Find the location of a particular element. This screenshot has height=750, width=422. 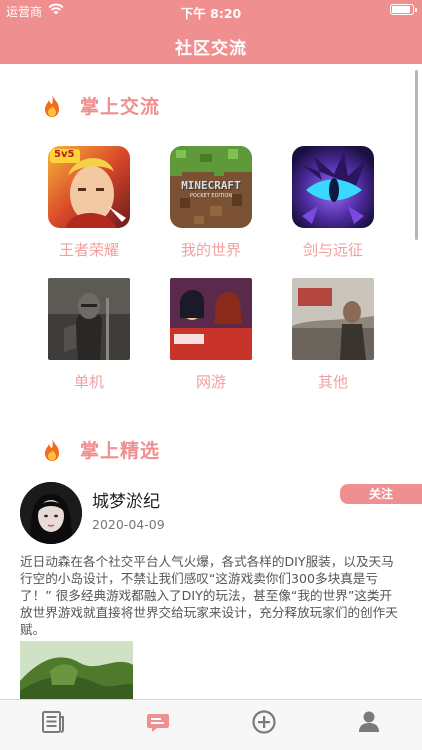

minecraft-icon: MINECRAFT POCKET EDITION is located at coordinates (211, 187).